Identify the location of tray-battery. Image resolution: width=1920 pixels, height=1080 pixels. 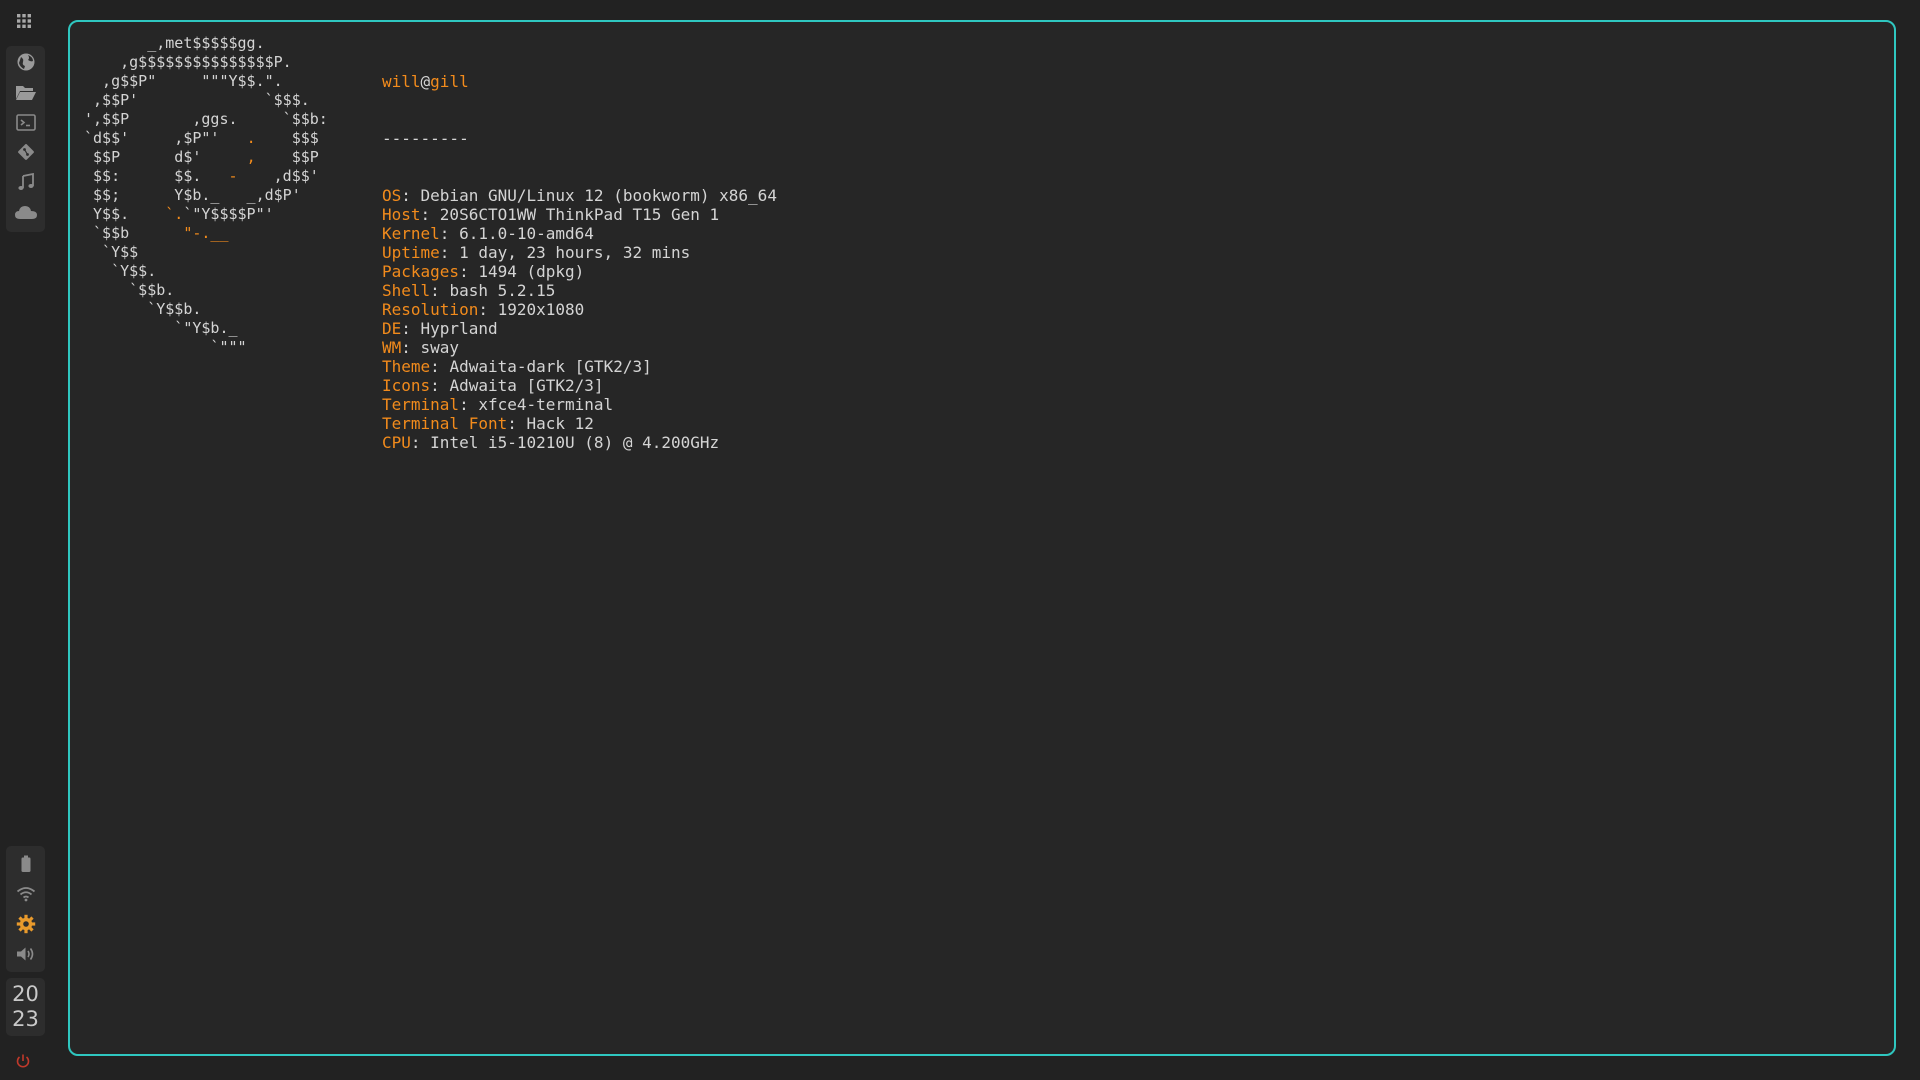
(25, 864).